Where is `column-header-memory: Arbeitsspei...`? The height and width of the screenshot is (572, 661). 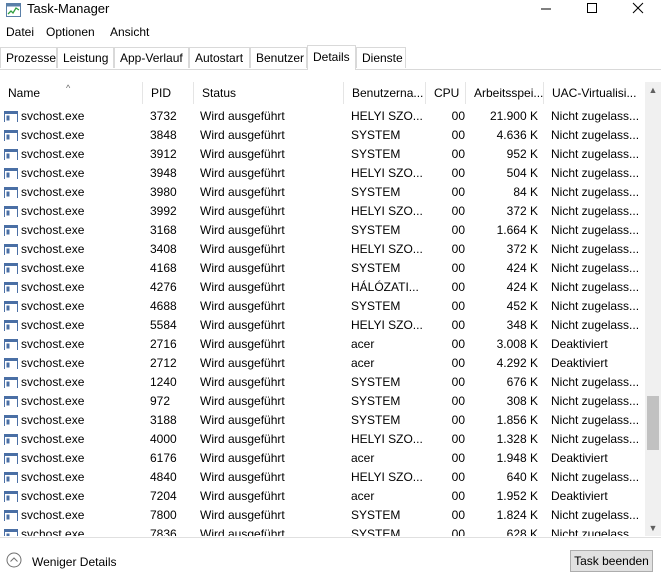 column-header-memory: Arbeitsspei... is located at coordinates (505, 93).